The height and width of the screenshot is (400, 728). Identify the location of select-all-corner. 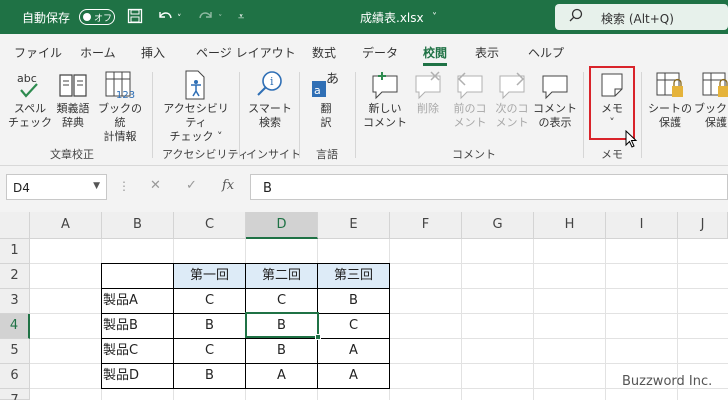
(15, 225).